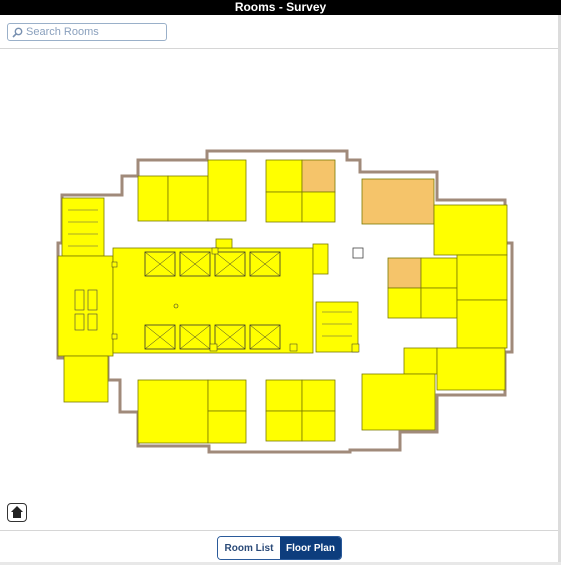 The height and width of the screenshot is (566, 561). I want to click on window-title: Rooms - Survey, so click(280, 7).